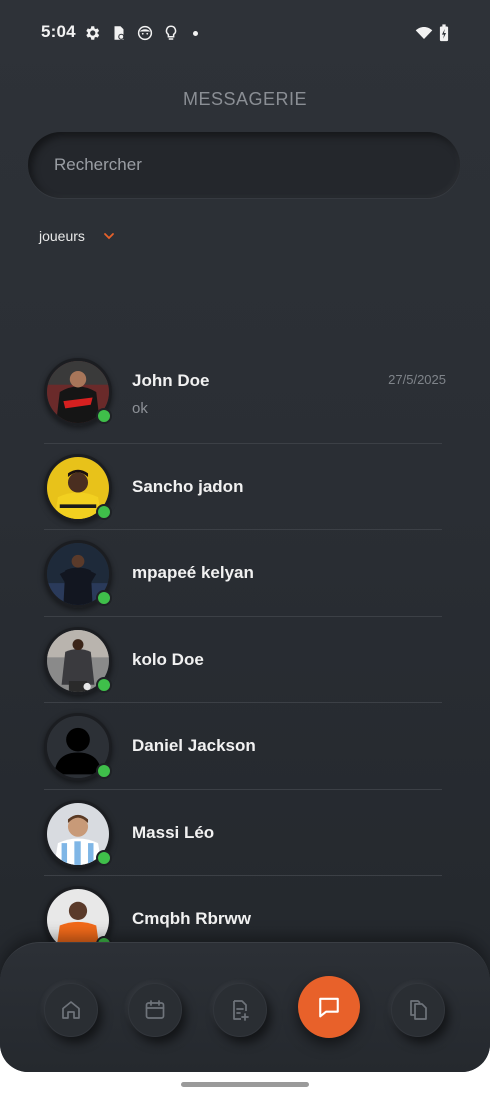 The height and width of the screenshot is (1100, 490). What do you see at coordinates (444, 33) in the screenshot?
I see `battery-charging-icon` at bounding box center [444, 33].